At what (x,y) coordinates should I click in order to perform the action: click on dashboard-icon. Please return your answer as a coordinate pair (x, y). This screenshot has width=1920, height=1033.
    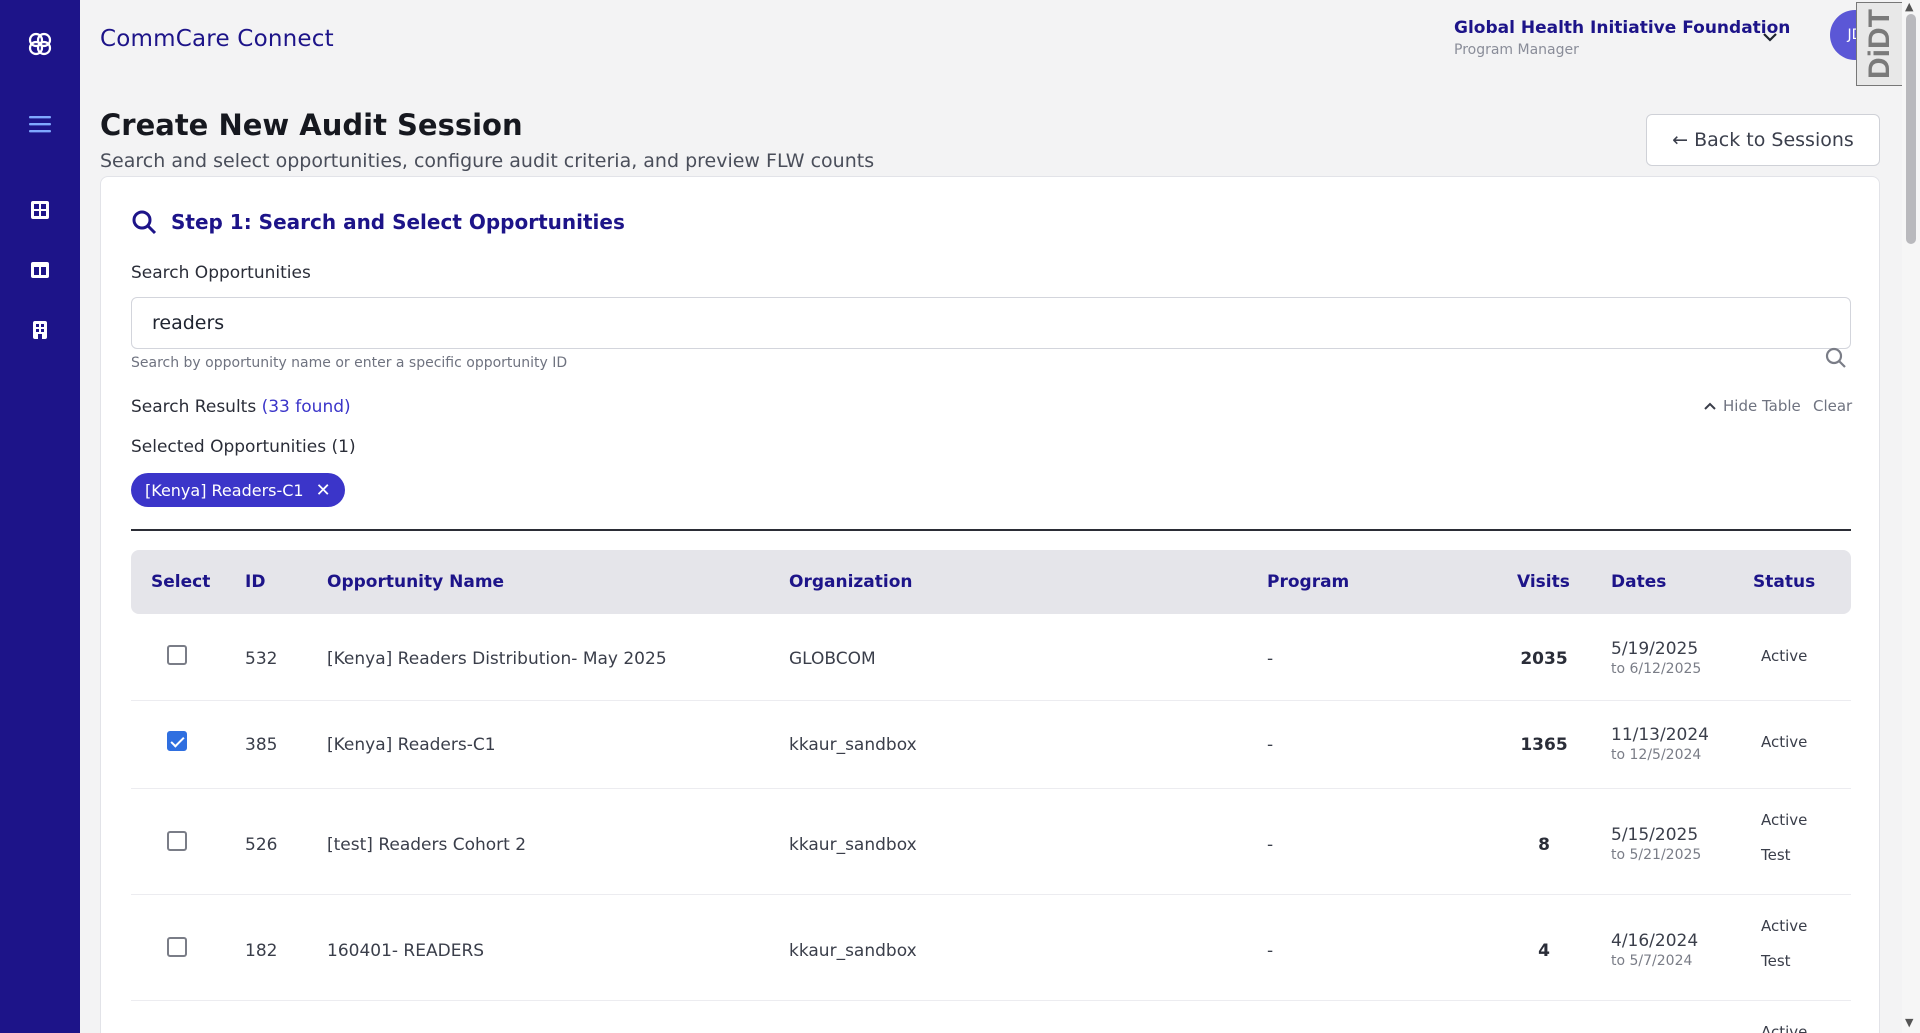
    Looking at the image, I should click on (40, 210).